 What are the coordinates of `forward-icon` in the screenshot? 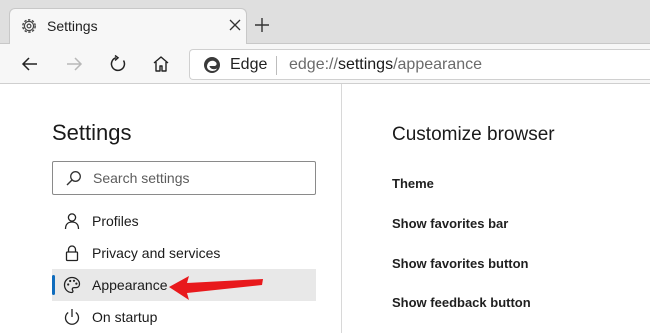 It's located at (74, 64).